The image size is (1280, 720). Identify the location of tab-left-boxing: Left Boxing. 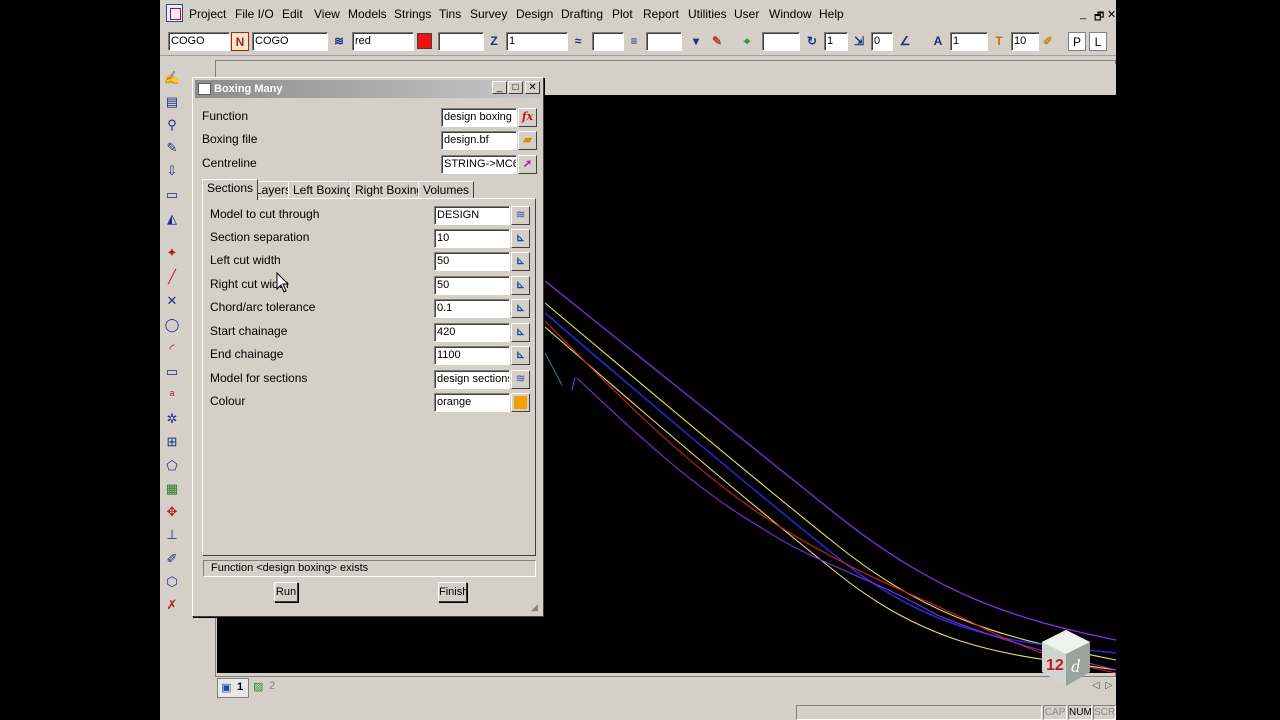
(323, 190).